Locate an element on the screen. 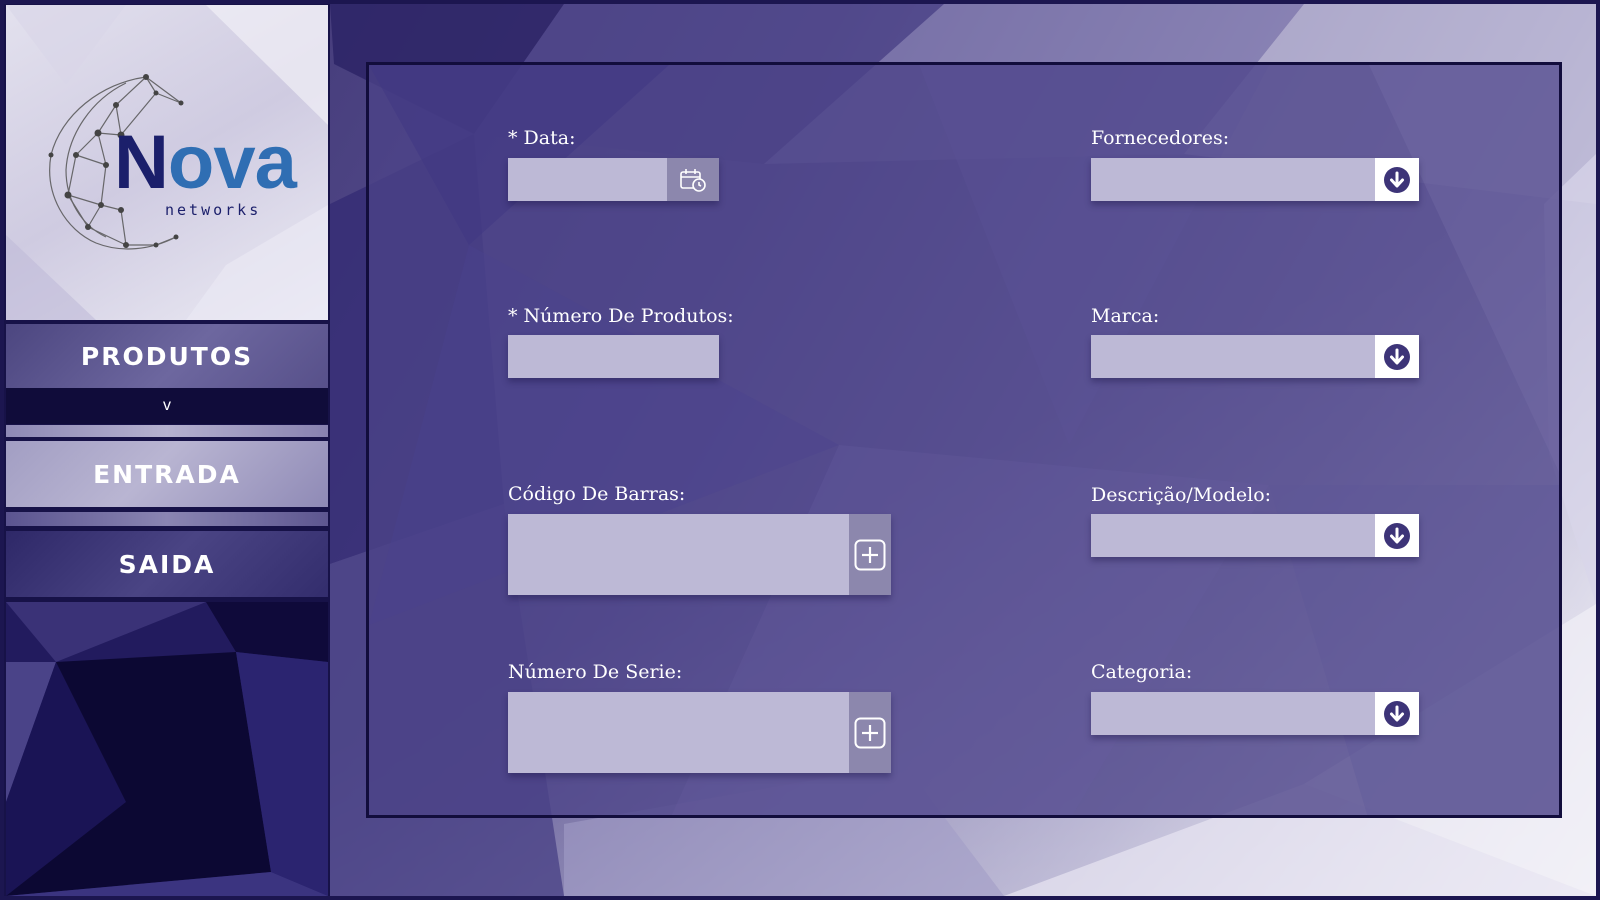 The width and height of the screenshot is (1600, 900). fornecedores-label: Fornecedores: is located at coordinates (1160, 138).